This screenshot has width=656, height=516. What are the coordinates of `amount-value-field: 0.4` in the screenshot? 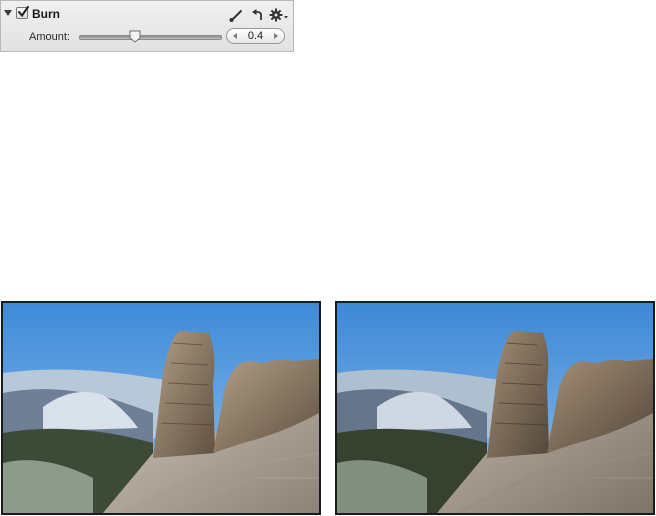 It's located at (255, 36).